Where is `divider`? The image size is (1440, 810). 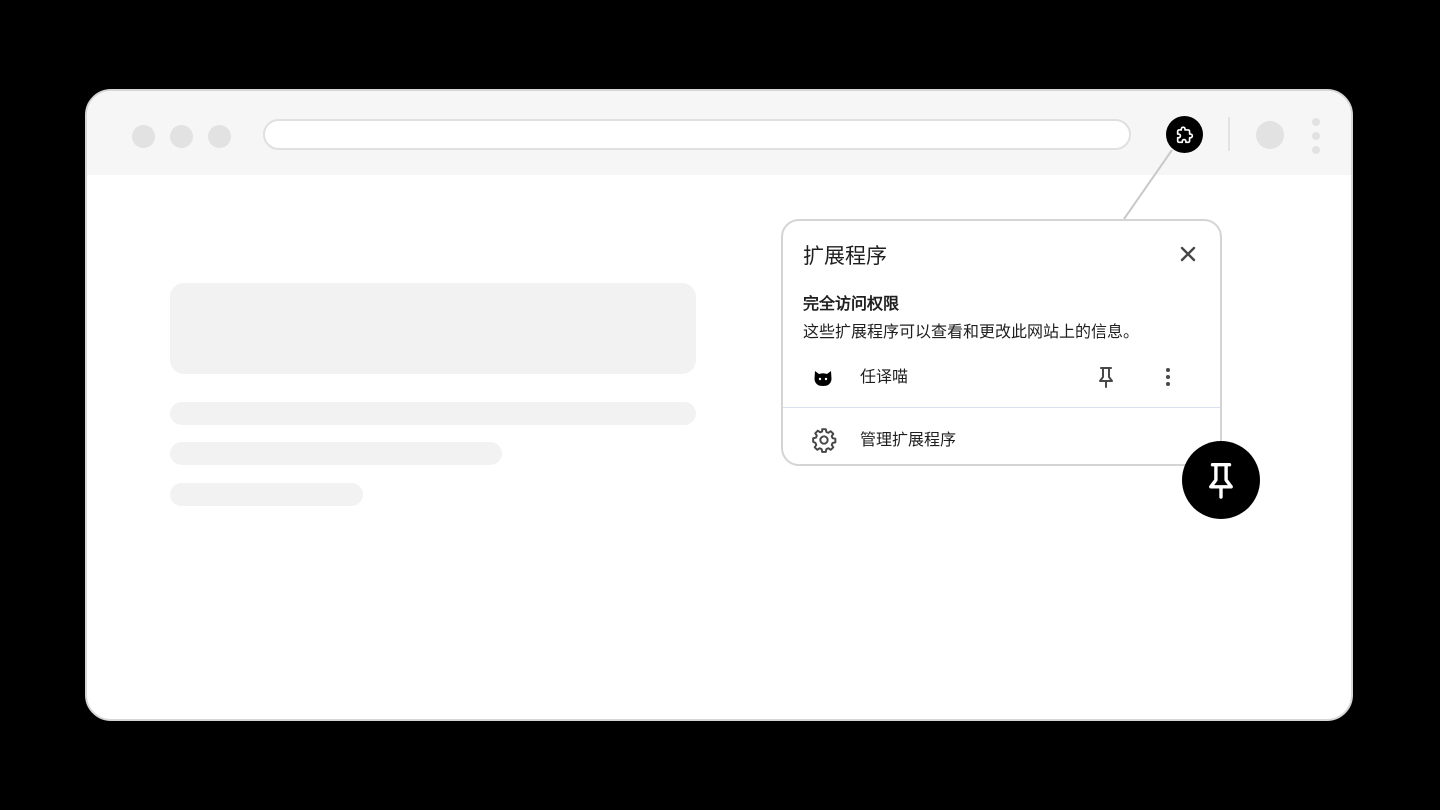
divider is located at coordinates (1001, 407).